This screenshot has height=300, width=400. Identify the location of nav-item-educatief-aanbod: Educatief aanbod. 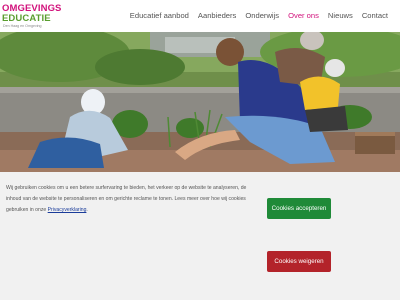
(159, 15).